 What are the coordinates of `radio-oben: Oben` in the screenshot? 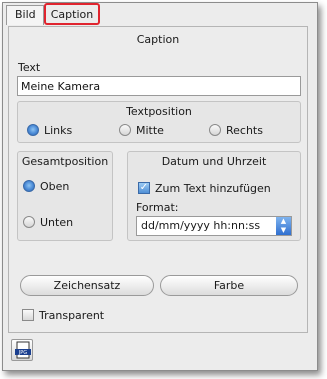 It's located at (46, 187).